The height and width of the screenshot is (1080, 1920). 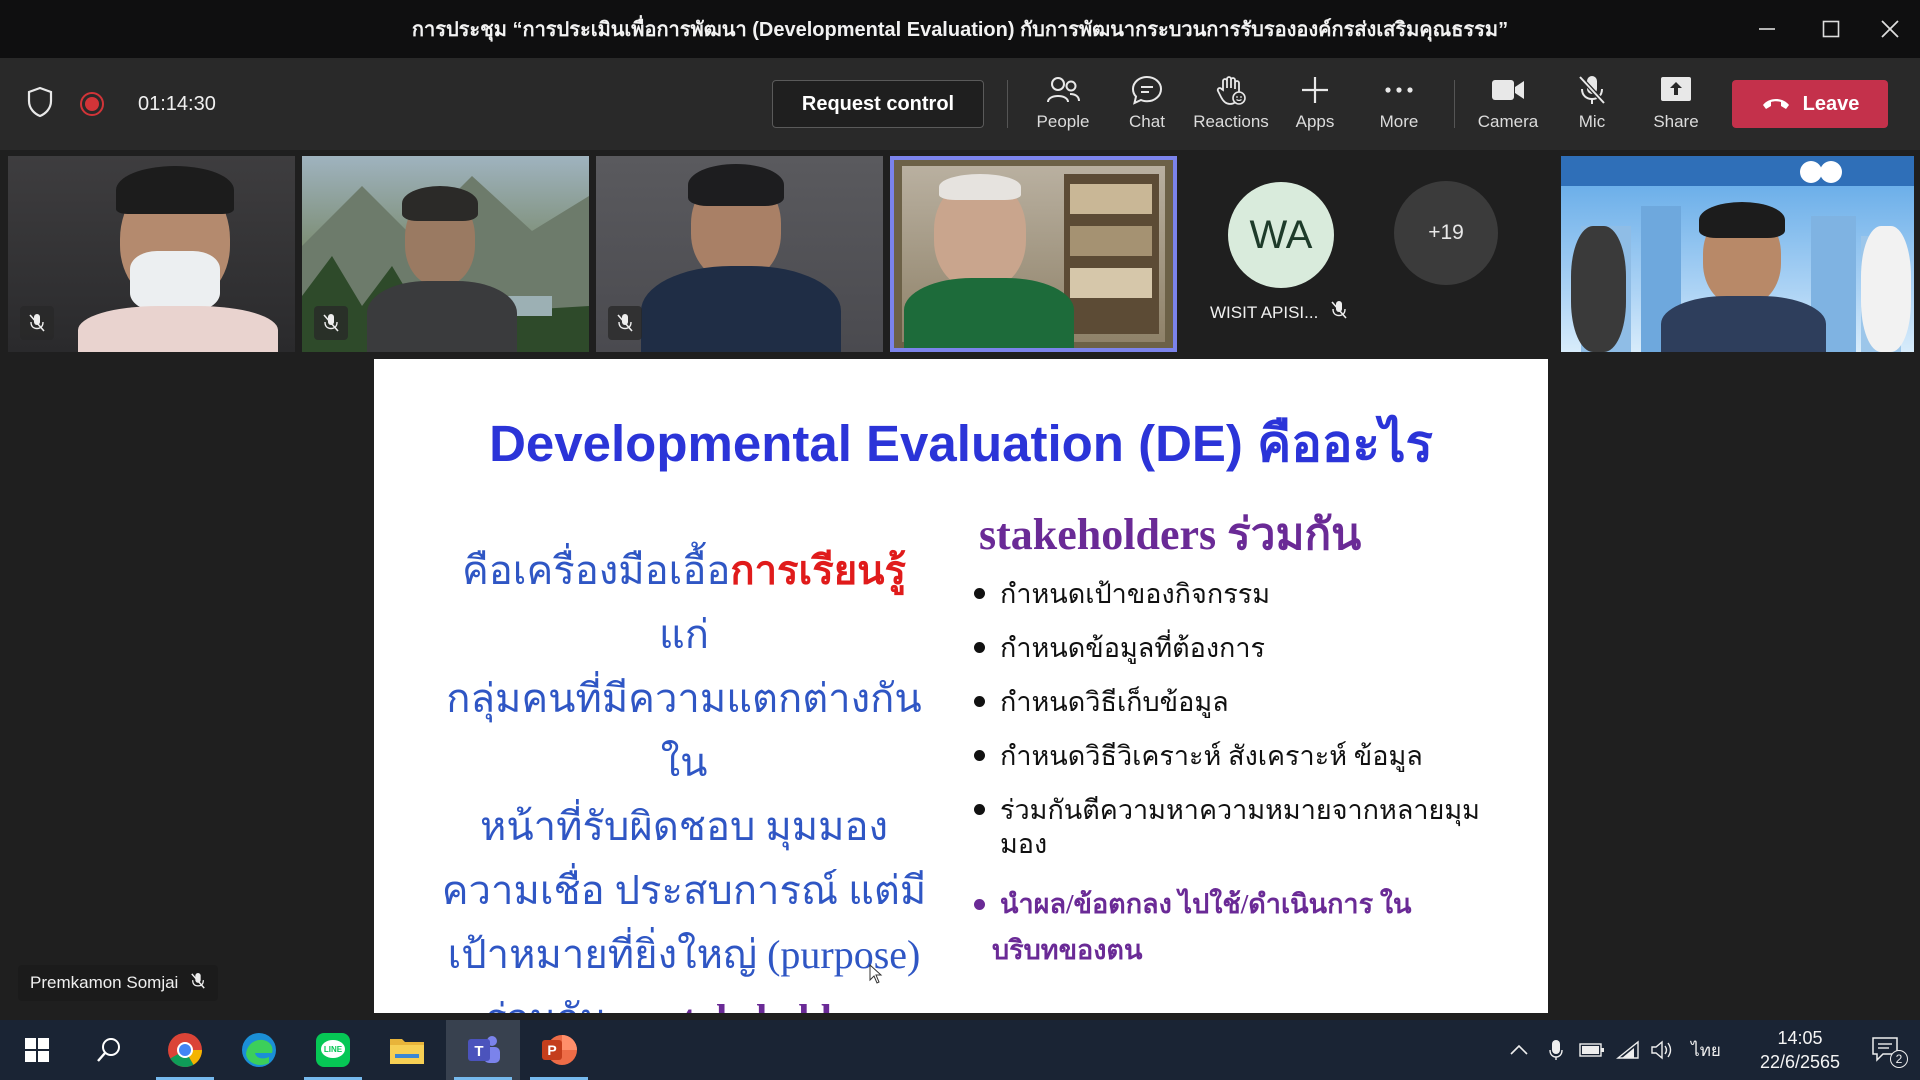 What do you see at coordinates (878, 104) in the screenshot?
I see `request-control-button: Request control` at bounding box center [878, 104].